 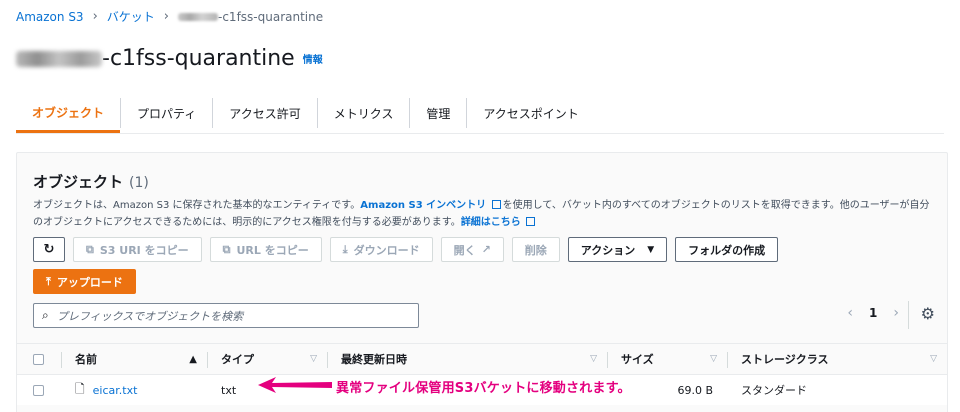 I want to click on download-button: ⤓ ダウンロード, so click(x=381, y=249).